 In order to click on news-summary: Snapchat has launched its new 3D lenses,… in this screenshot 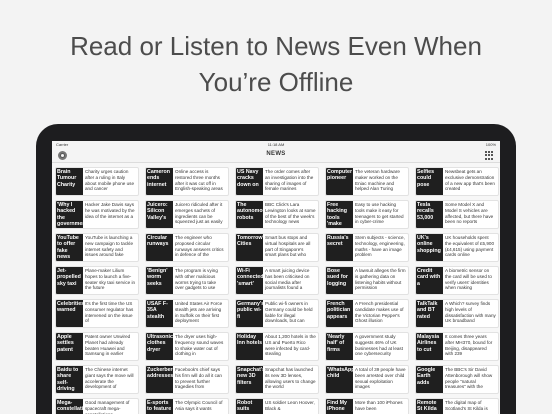, I will do `click(290, 378)`.